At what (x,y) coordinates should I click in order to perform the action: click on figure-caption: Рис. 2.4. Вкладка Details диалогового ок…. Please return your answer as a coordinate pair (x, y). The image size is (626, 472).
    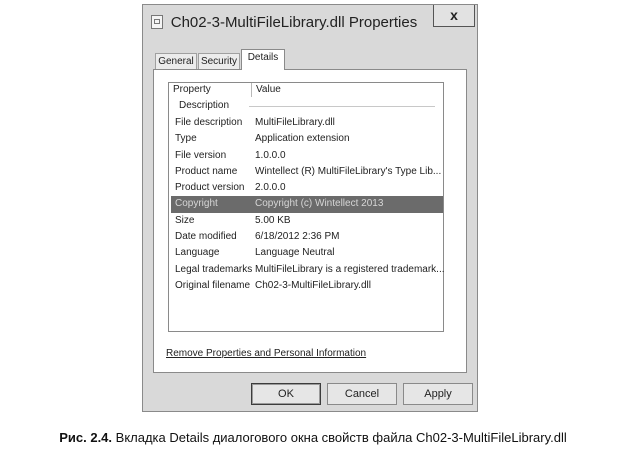
    Looking at the image, I should click on (313, 437).